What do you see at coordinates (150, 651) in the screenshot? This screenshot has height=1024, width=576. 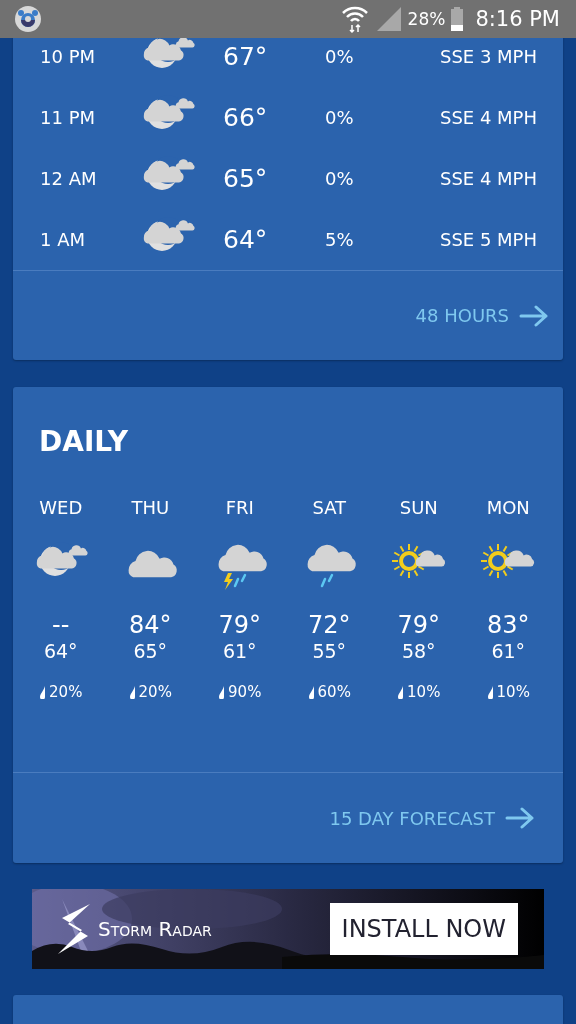 I see `low-temperature: 65°` at bounding box center [150, 651].